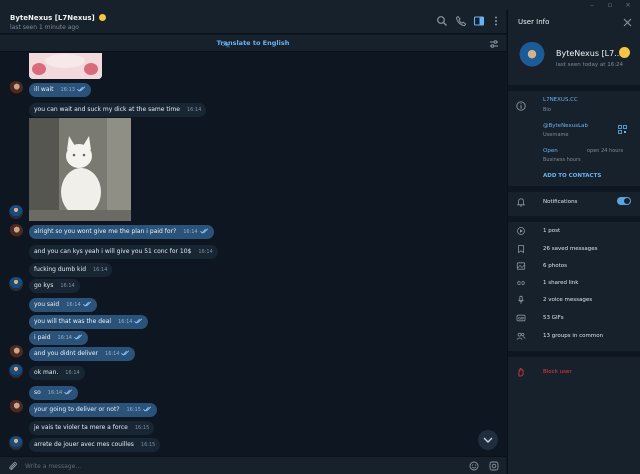 This screenshot has width=640, height=474. What do you see at coordinates (81, 427) in the screenshot?
I see `message-text: je vais te violer ta mere a force` at bounding box center [81, 427].